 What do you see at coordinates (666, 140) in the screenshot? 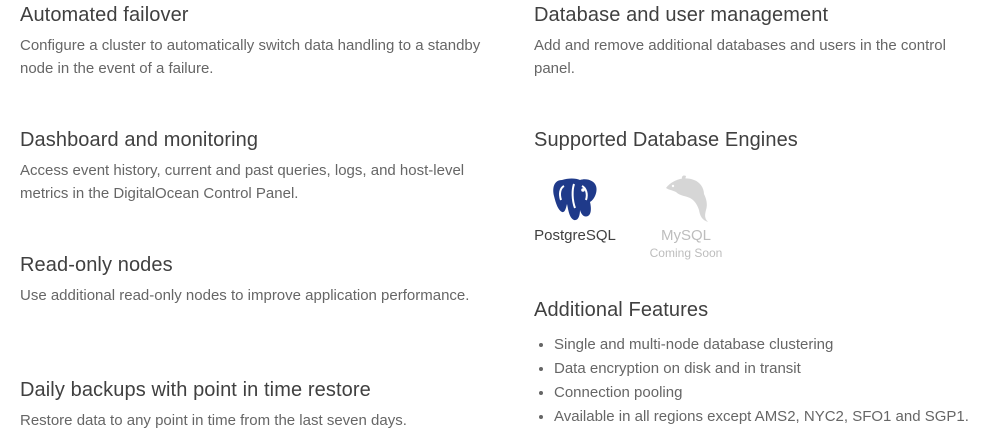
I see `section-title: Supported Database Engines` at bounding box center [666, 140].